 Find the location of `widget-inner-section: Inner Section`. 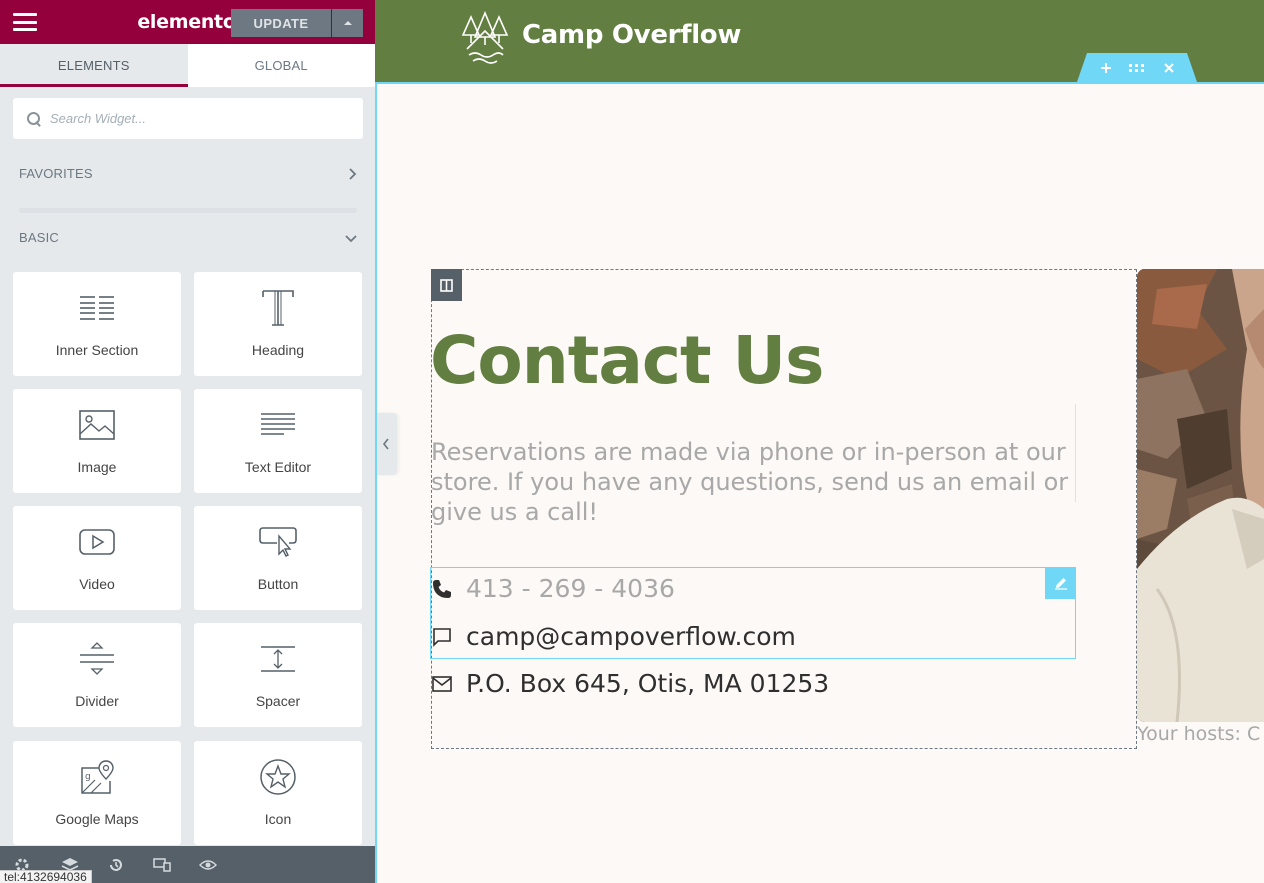

widget-inner-section: Inner Section is located at coordinates (97, 324).